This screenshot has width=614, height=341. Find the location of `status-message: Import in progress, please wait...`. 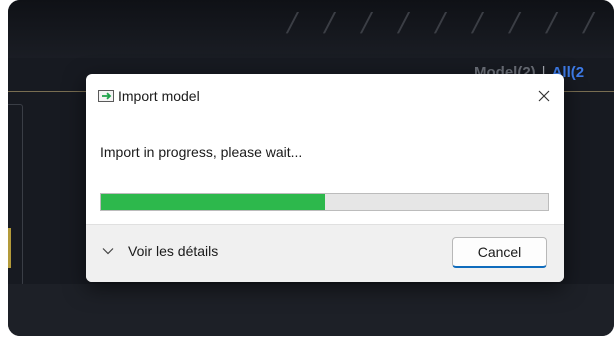

status-message: Import in progress, please wait... is located at coordinates (201, 152).